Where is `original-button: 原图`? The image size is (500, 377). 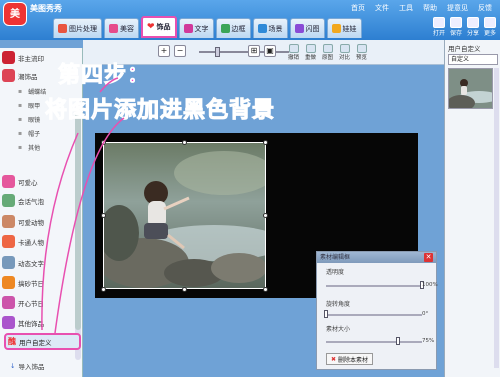 original-button: 原图 is located at coordinates (327, 52).